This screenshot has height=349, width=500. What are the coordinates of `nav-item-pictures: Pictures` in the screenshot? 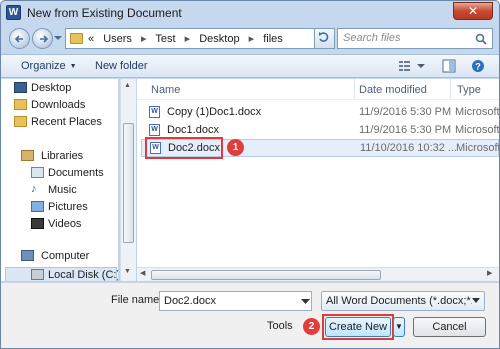 It's located at (59, 207).